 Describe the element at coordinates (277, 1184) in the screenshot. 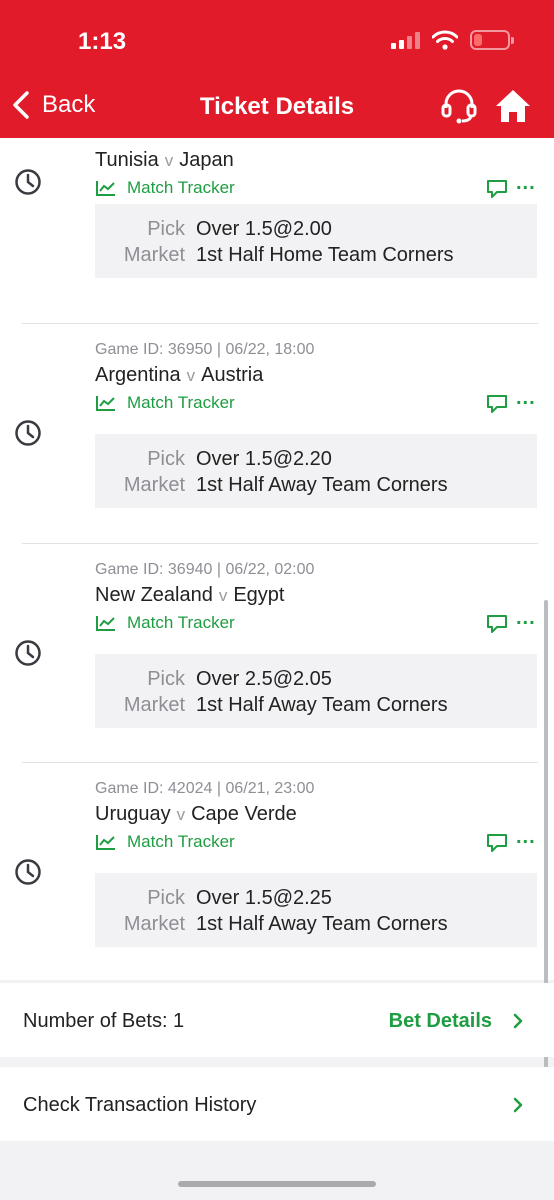

I see `home-indicator` at that location.